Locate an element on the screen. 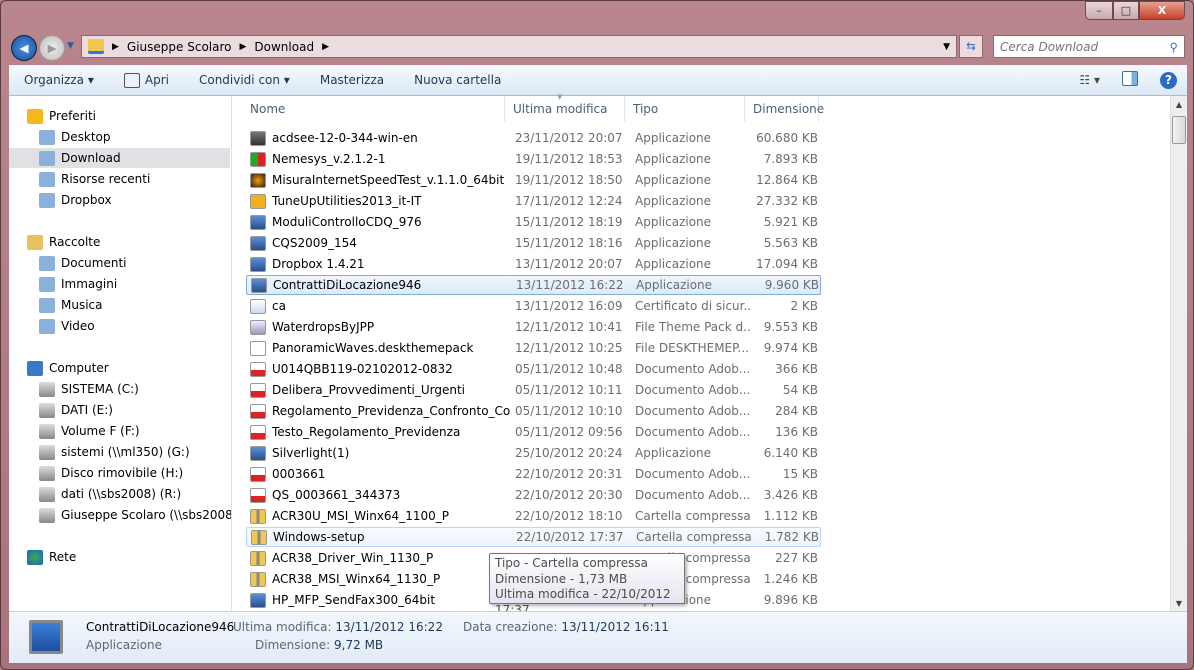  file-date: 05/11/2012 10:10 is located at coordinates (569, 411).